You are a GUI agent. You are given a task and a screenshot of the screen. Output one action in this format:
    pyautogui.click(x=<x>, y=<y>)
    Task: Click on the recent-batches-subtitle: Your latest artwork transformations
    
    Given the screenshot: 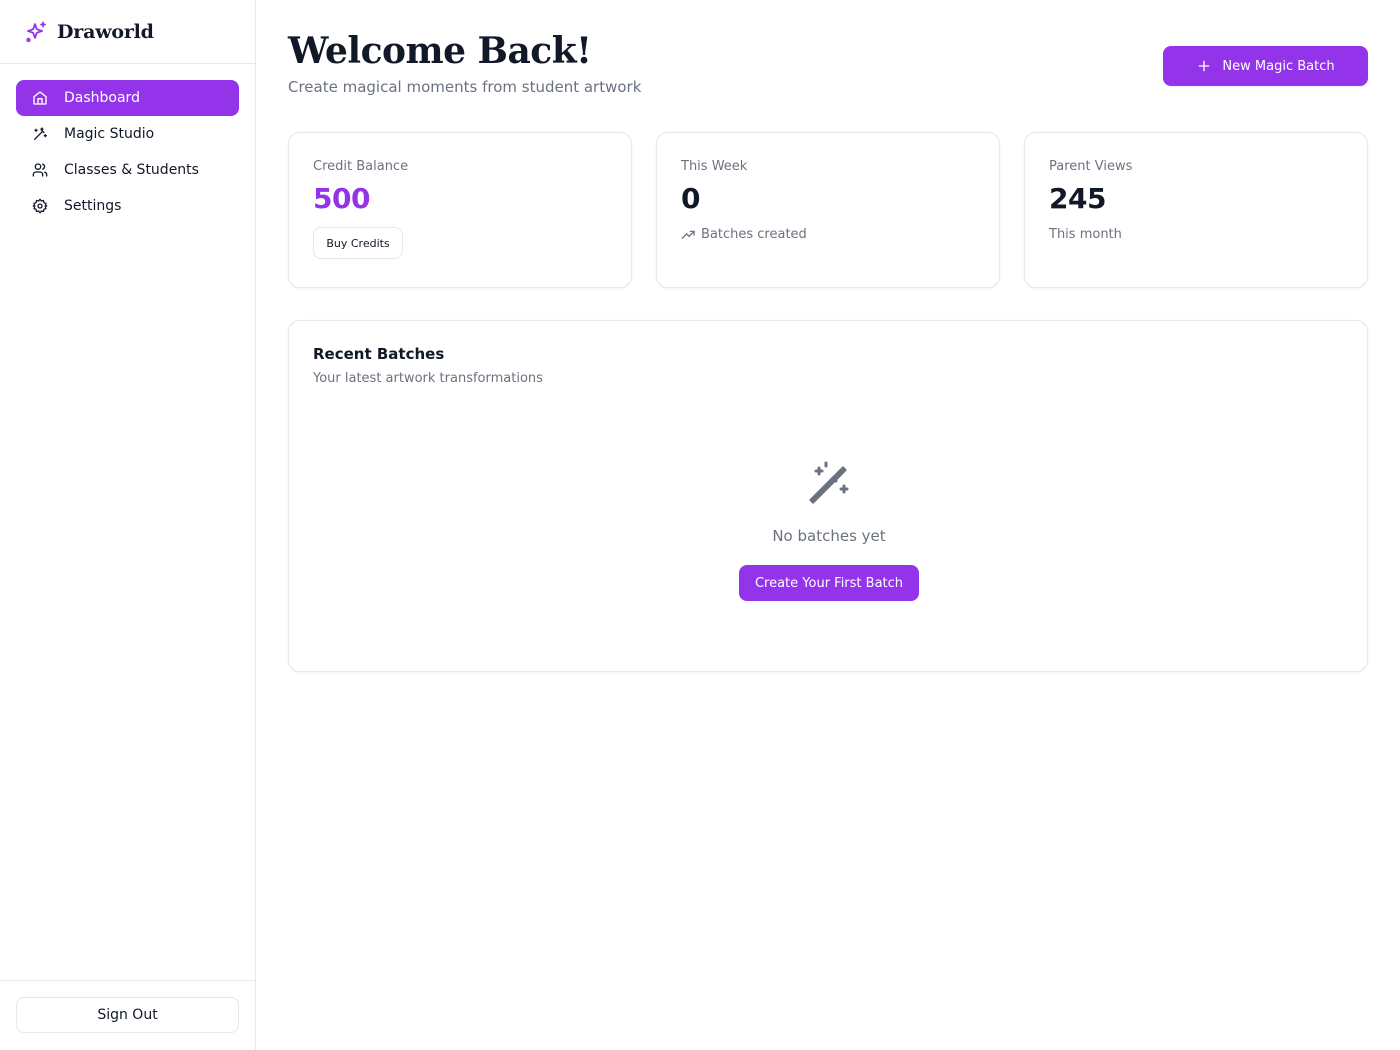 What is the action you would take?
    pyautogui.click(x=428, y=378)
    